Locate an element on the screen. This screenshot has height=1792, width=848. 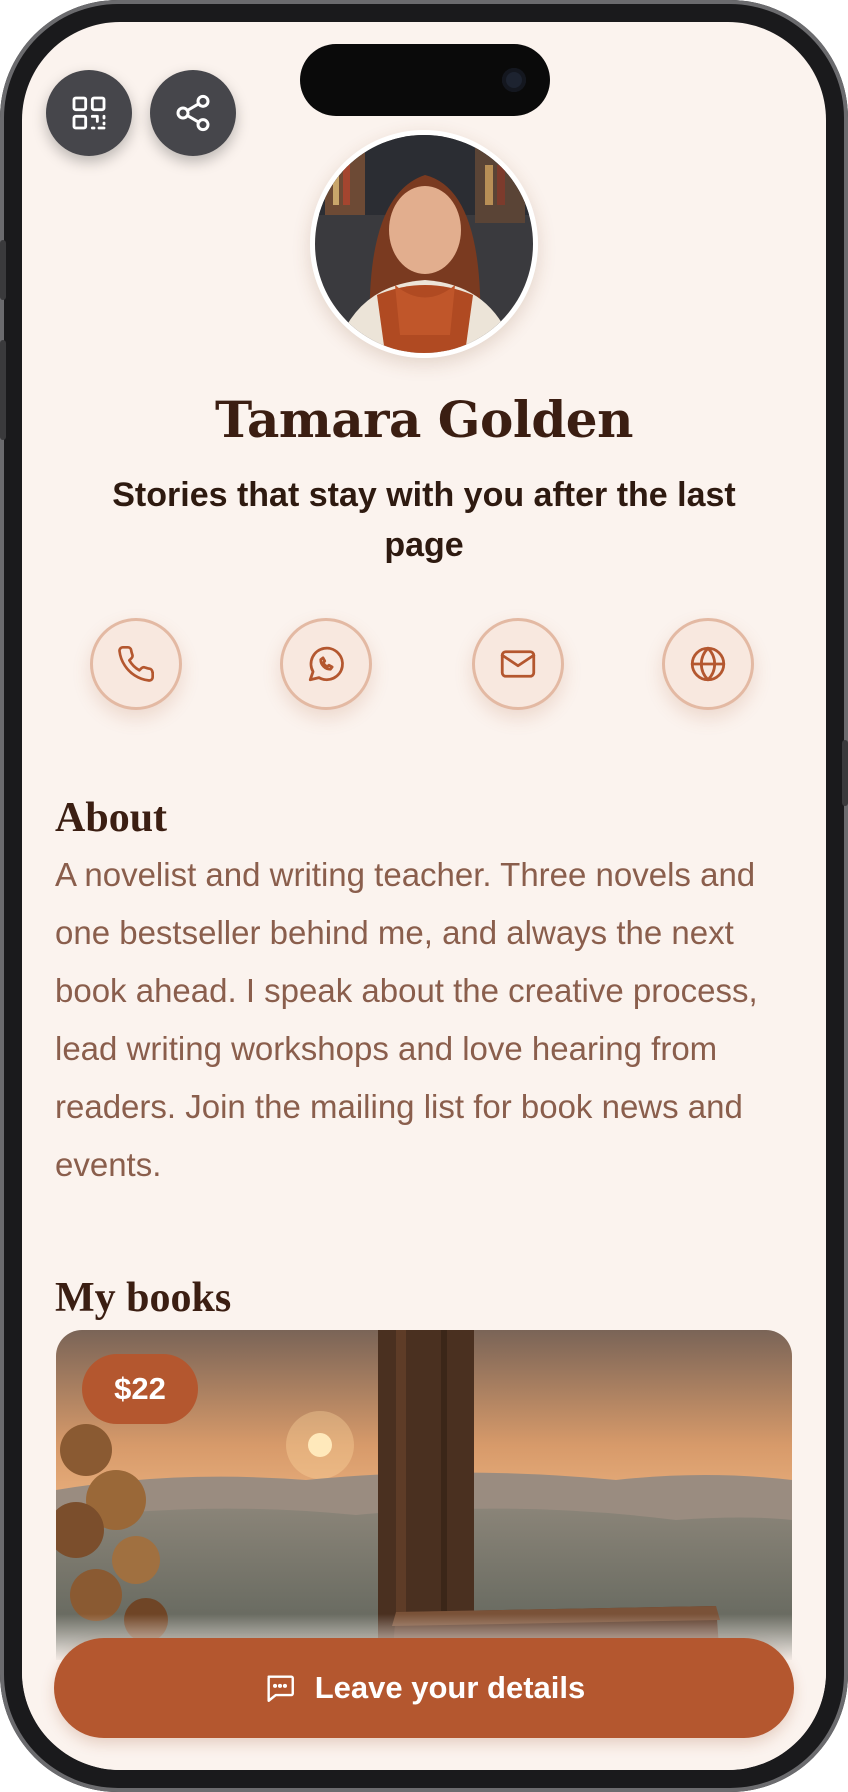
books-heading: My books is located at coordinates (143, 1298).